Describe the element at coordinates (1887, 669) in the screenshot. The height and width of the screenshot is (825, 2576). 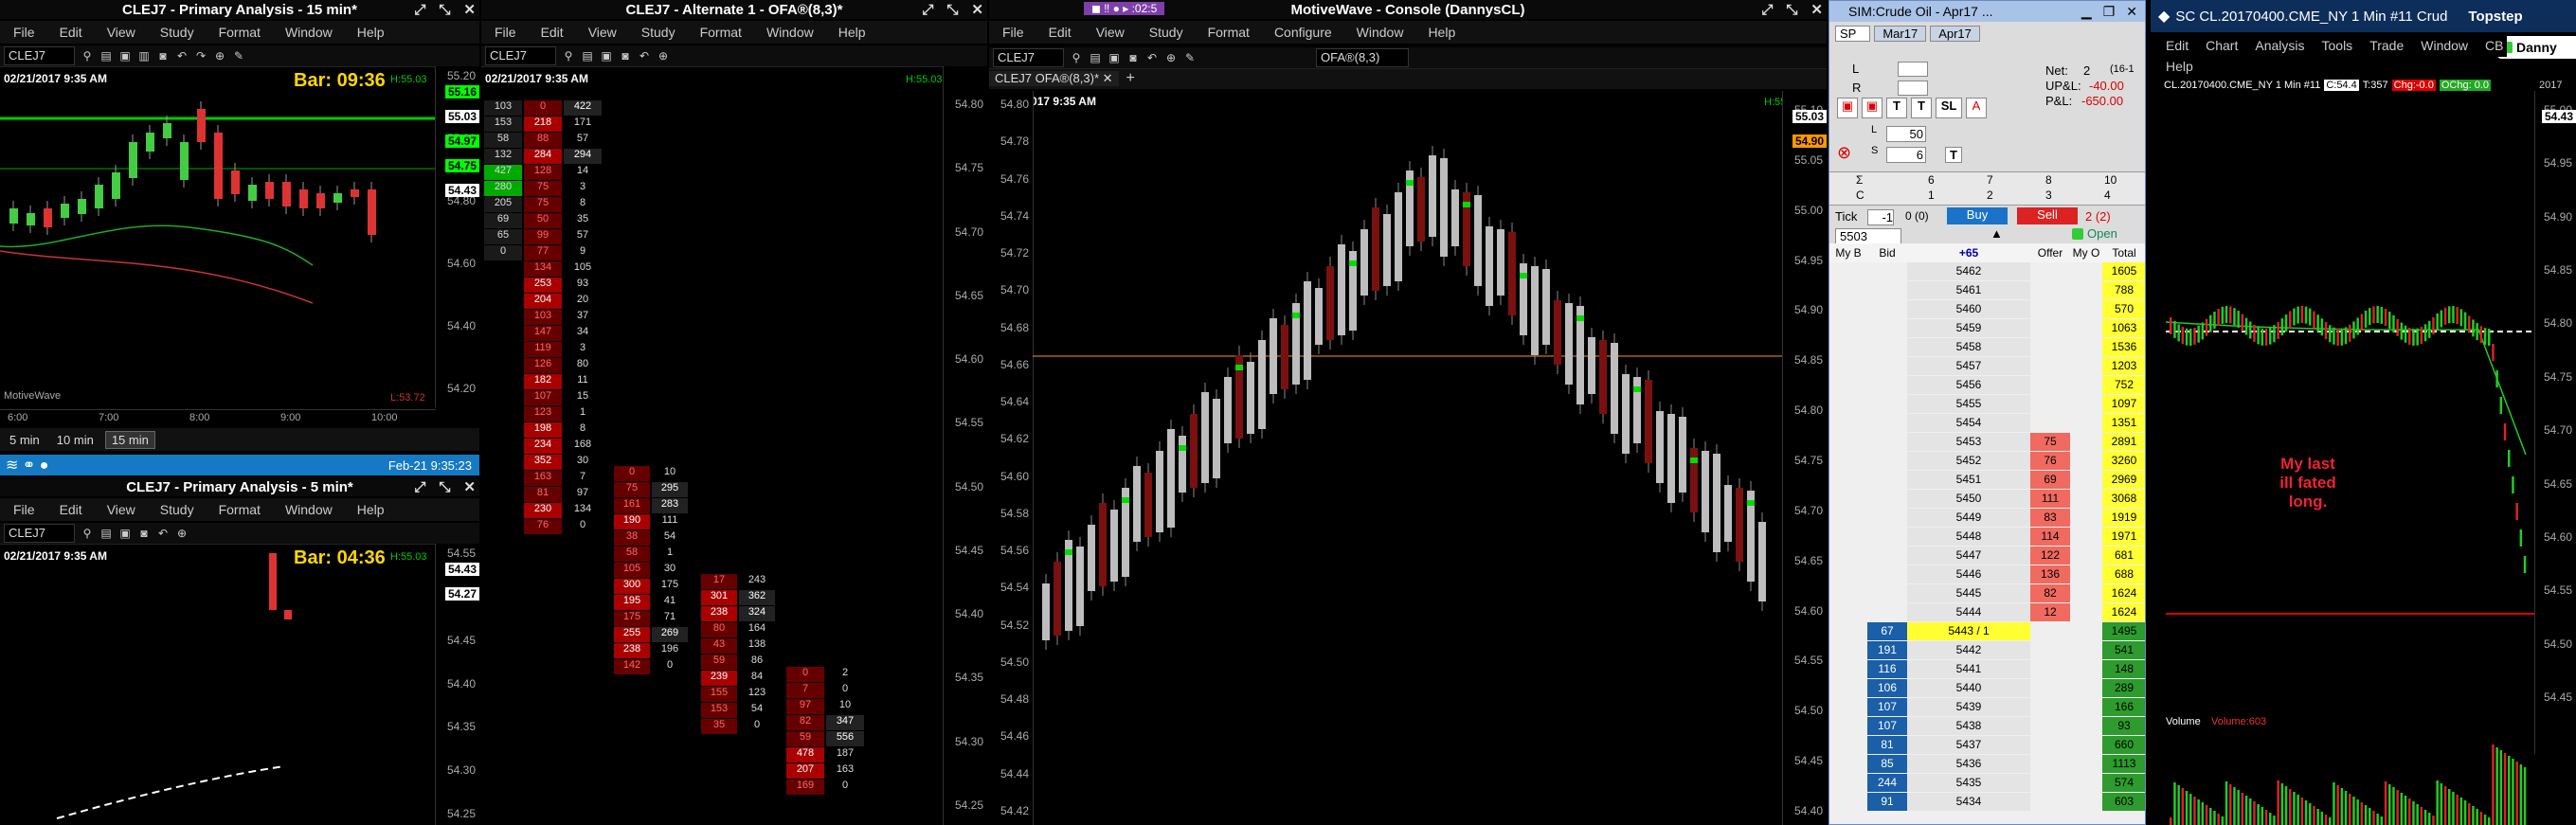
I see `ladder-cell: 116` at that location.